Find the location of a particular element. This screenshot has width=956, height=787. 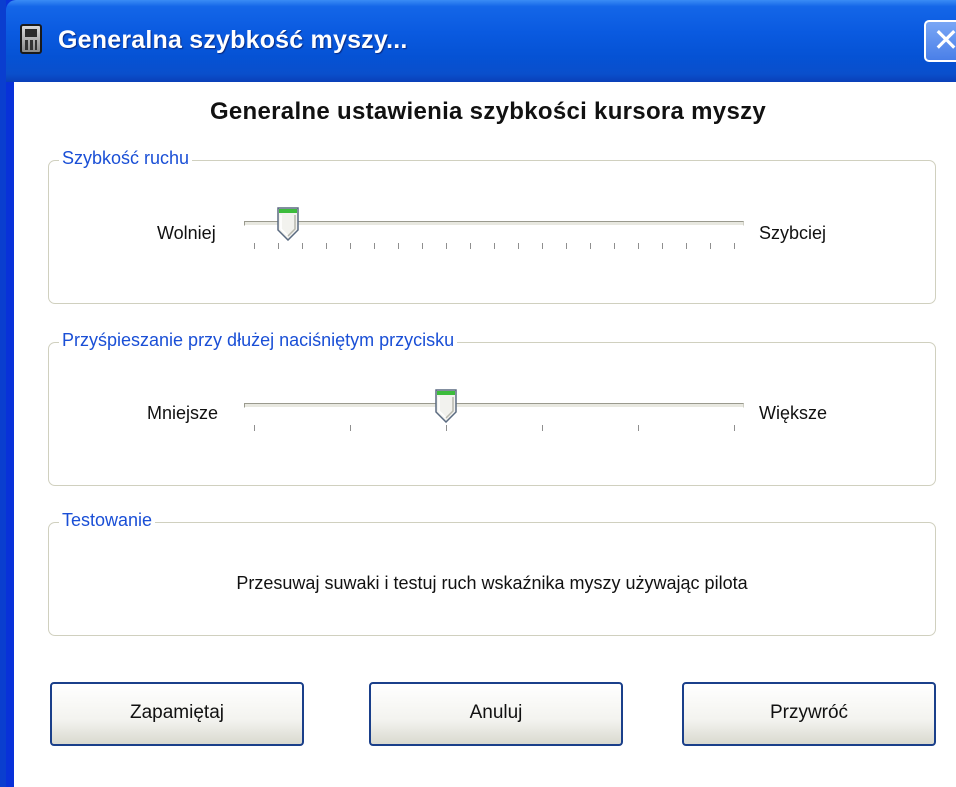

close-button: ✕ is located at coordinates (940, 41).